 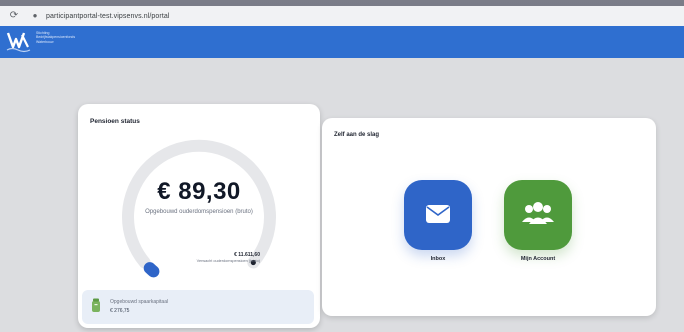 What do you see at coordinates (96, 305) in the screenshot?
I see `savings-jar-icon` at bounding box center [96, 305].